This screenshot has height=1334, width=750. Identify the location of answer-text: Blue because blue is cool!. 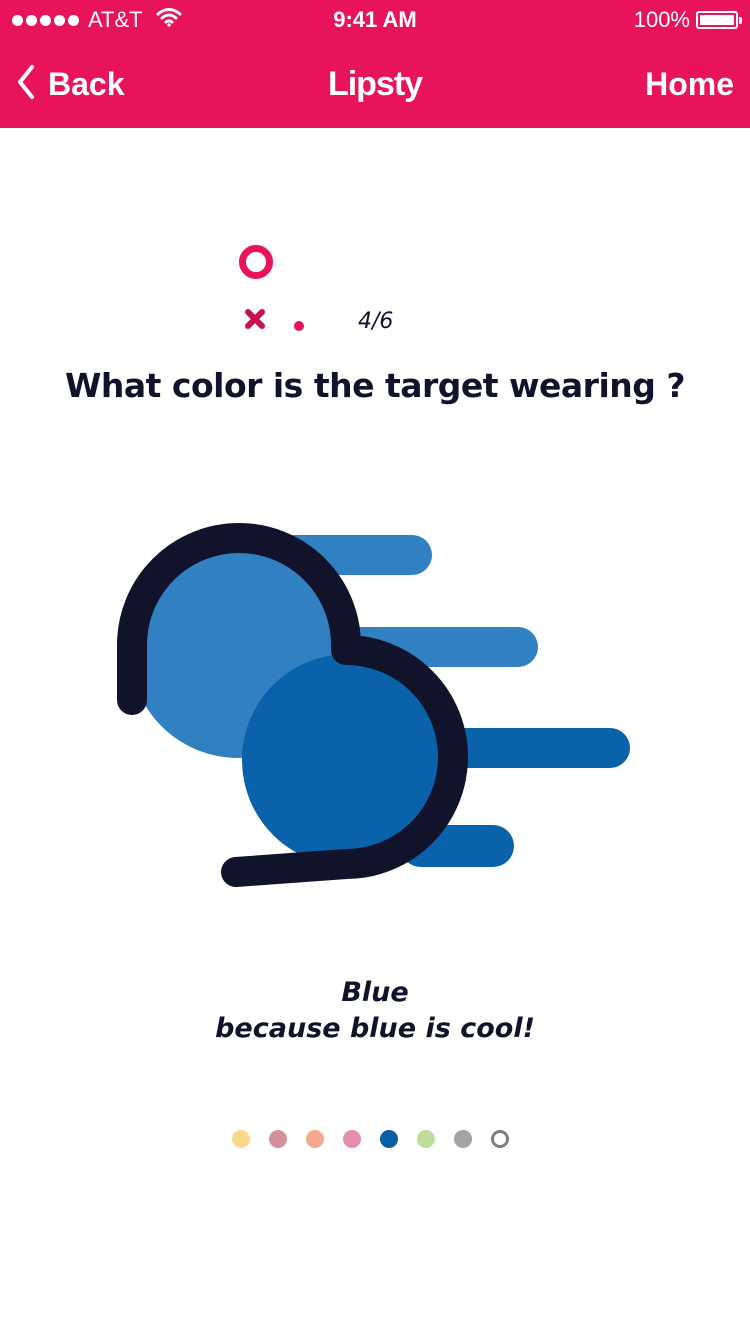
(375, 1011).